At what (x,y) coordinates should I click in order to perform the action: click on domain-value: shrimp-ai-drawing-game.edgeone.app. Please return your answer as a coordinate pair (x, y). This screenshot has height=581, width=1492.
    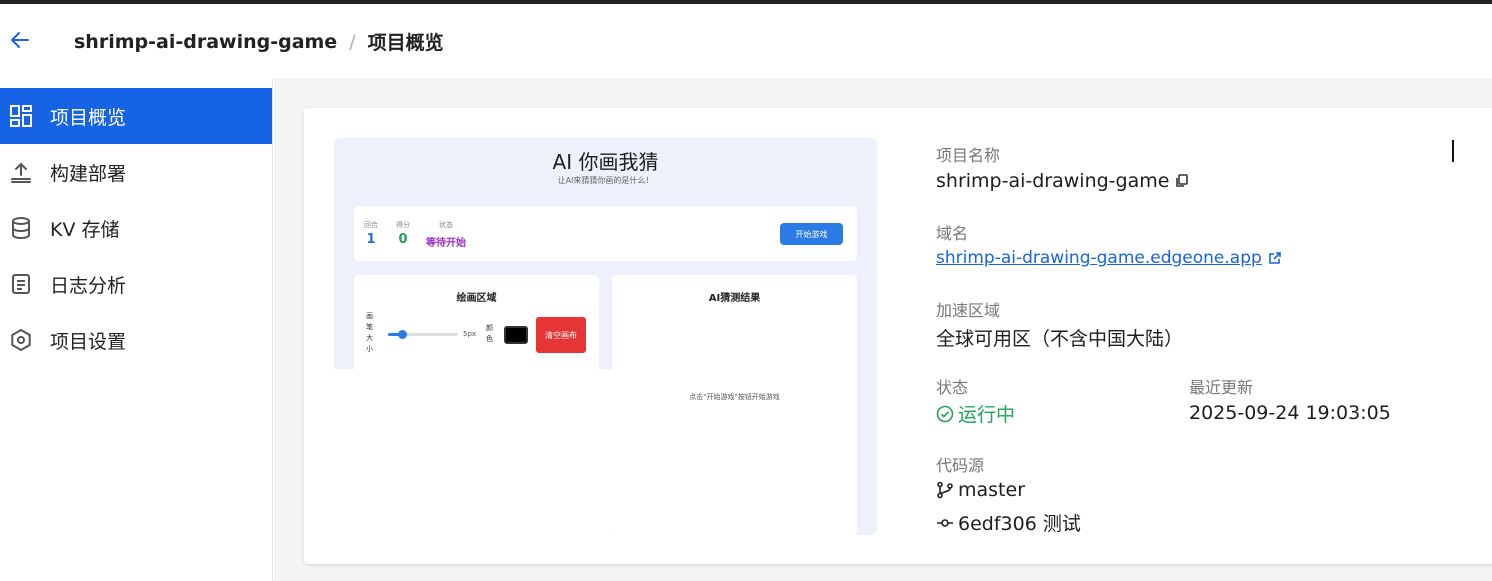
    Looking at the image, I should click on (1108, 258).